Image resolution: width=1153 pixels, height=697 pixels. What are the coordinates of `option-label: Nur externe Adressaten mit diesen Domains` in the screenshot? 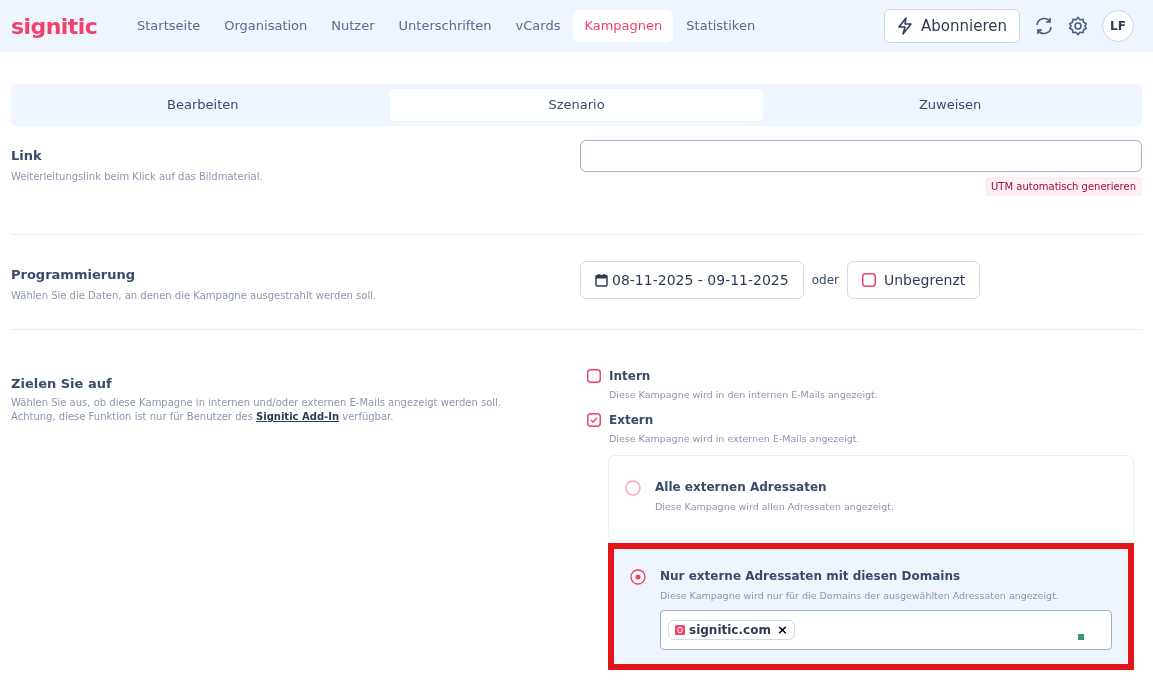 It's located at (811, 577).